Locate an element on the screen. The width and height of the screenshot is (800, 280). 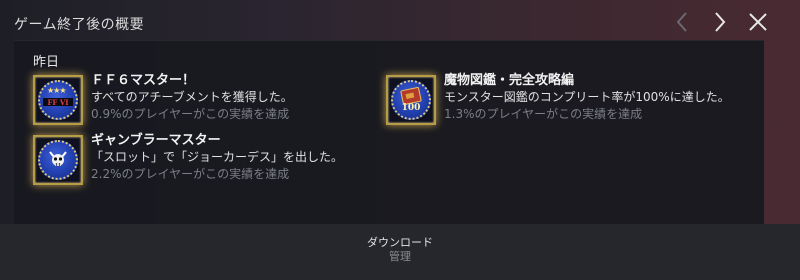
close-icon is located at coordinates (758, 22).